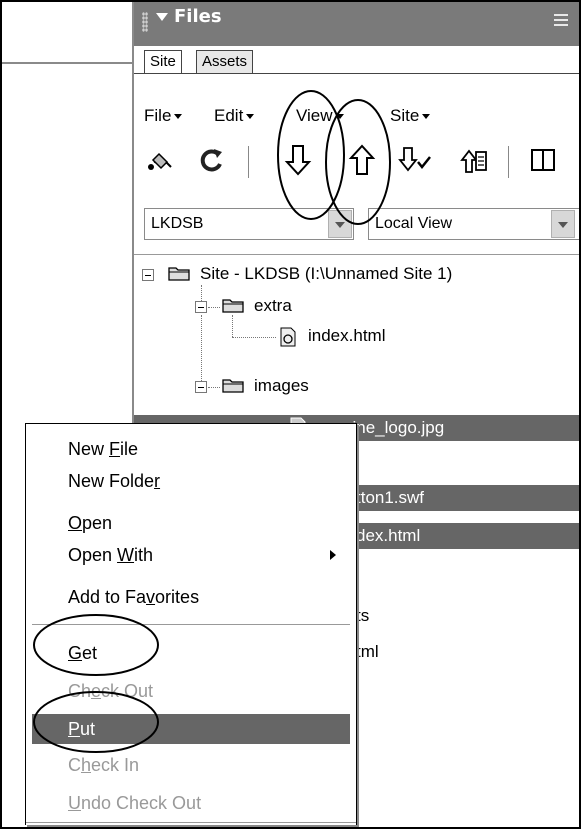 Image resolution: width=581 pixels, height=829 pixels. Describe the element at coordinates (225, 62) in the screenshot. I see `tab-assets: Assets` at that location.